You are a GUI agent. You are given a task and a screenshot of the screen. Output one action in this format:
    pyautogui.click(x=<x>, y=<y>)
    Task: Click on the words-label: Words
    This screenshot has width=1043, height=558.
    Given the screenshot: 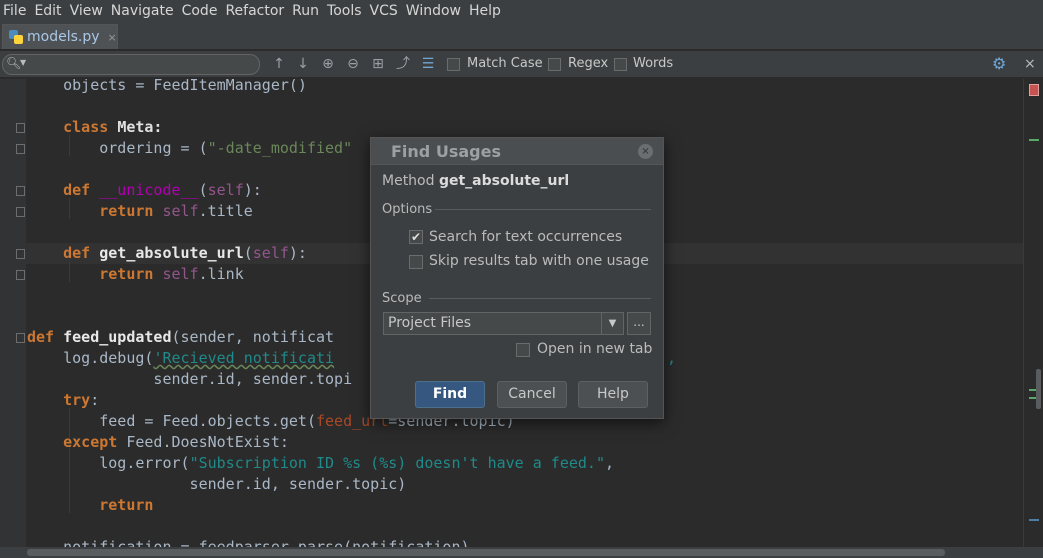 What is the action you would take?
    pyautogui.click(x=653, y=63)
    